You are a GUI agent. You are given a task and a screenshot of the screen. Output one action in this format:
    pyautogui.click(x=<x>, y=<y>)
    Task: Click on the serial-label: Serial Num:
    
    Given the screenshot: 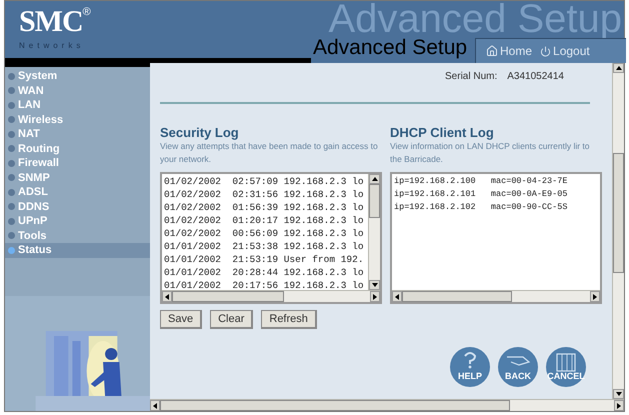 What is the action you would take?
    pyautogui.click(x=471, y=77)
    